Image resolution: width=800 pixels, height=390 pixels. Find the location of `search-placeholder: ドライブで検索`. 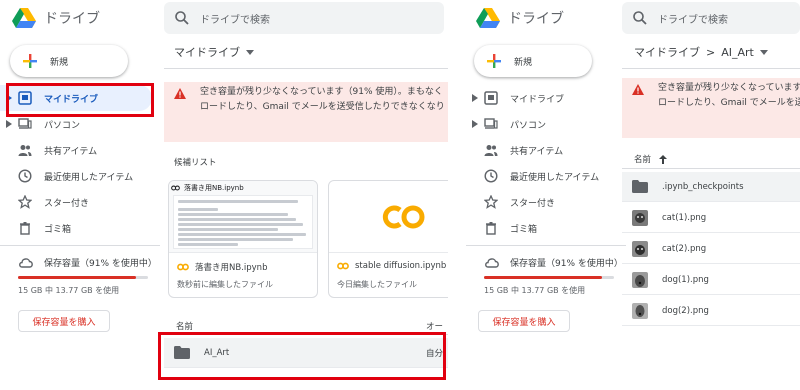

search-placeholder: ドライブで検索 is located at coordinates (693, 20).